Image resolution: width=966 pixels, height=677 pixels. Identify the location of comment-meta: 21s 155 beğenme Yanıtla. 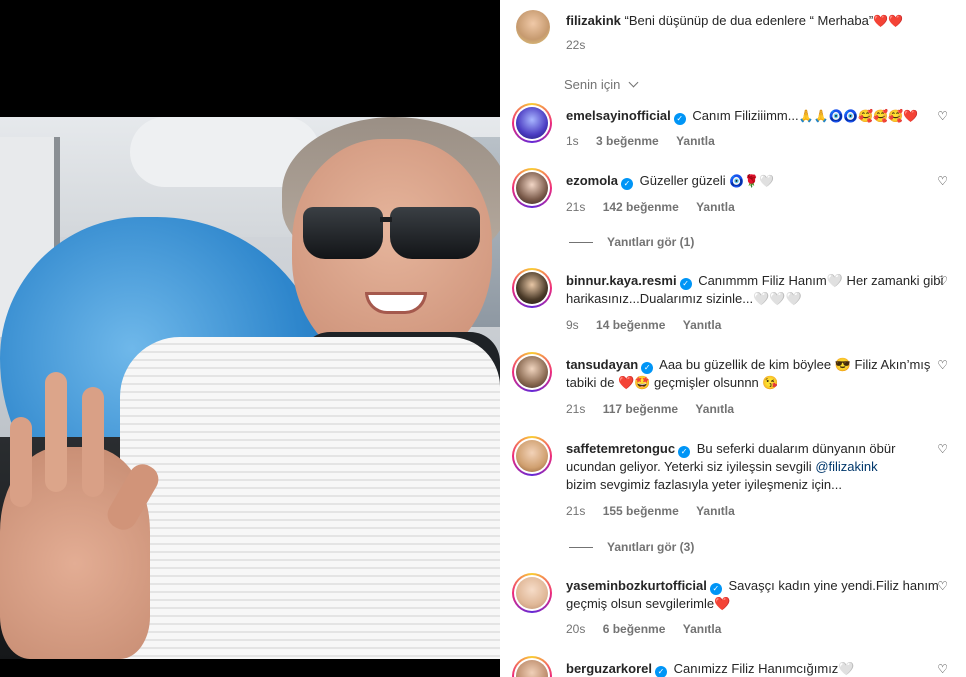
(657, 511).